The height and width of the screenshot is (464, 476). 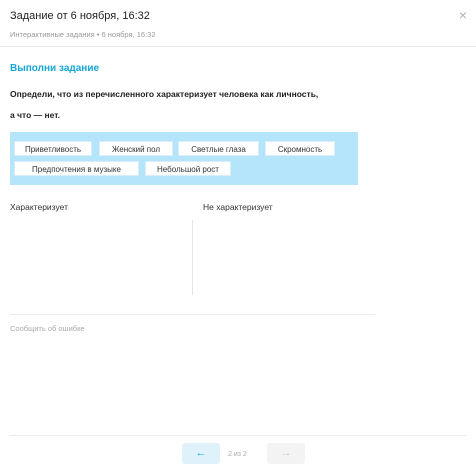 I want to click on chip-short-height: Небольшой рост, so click(x=188, y=168).